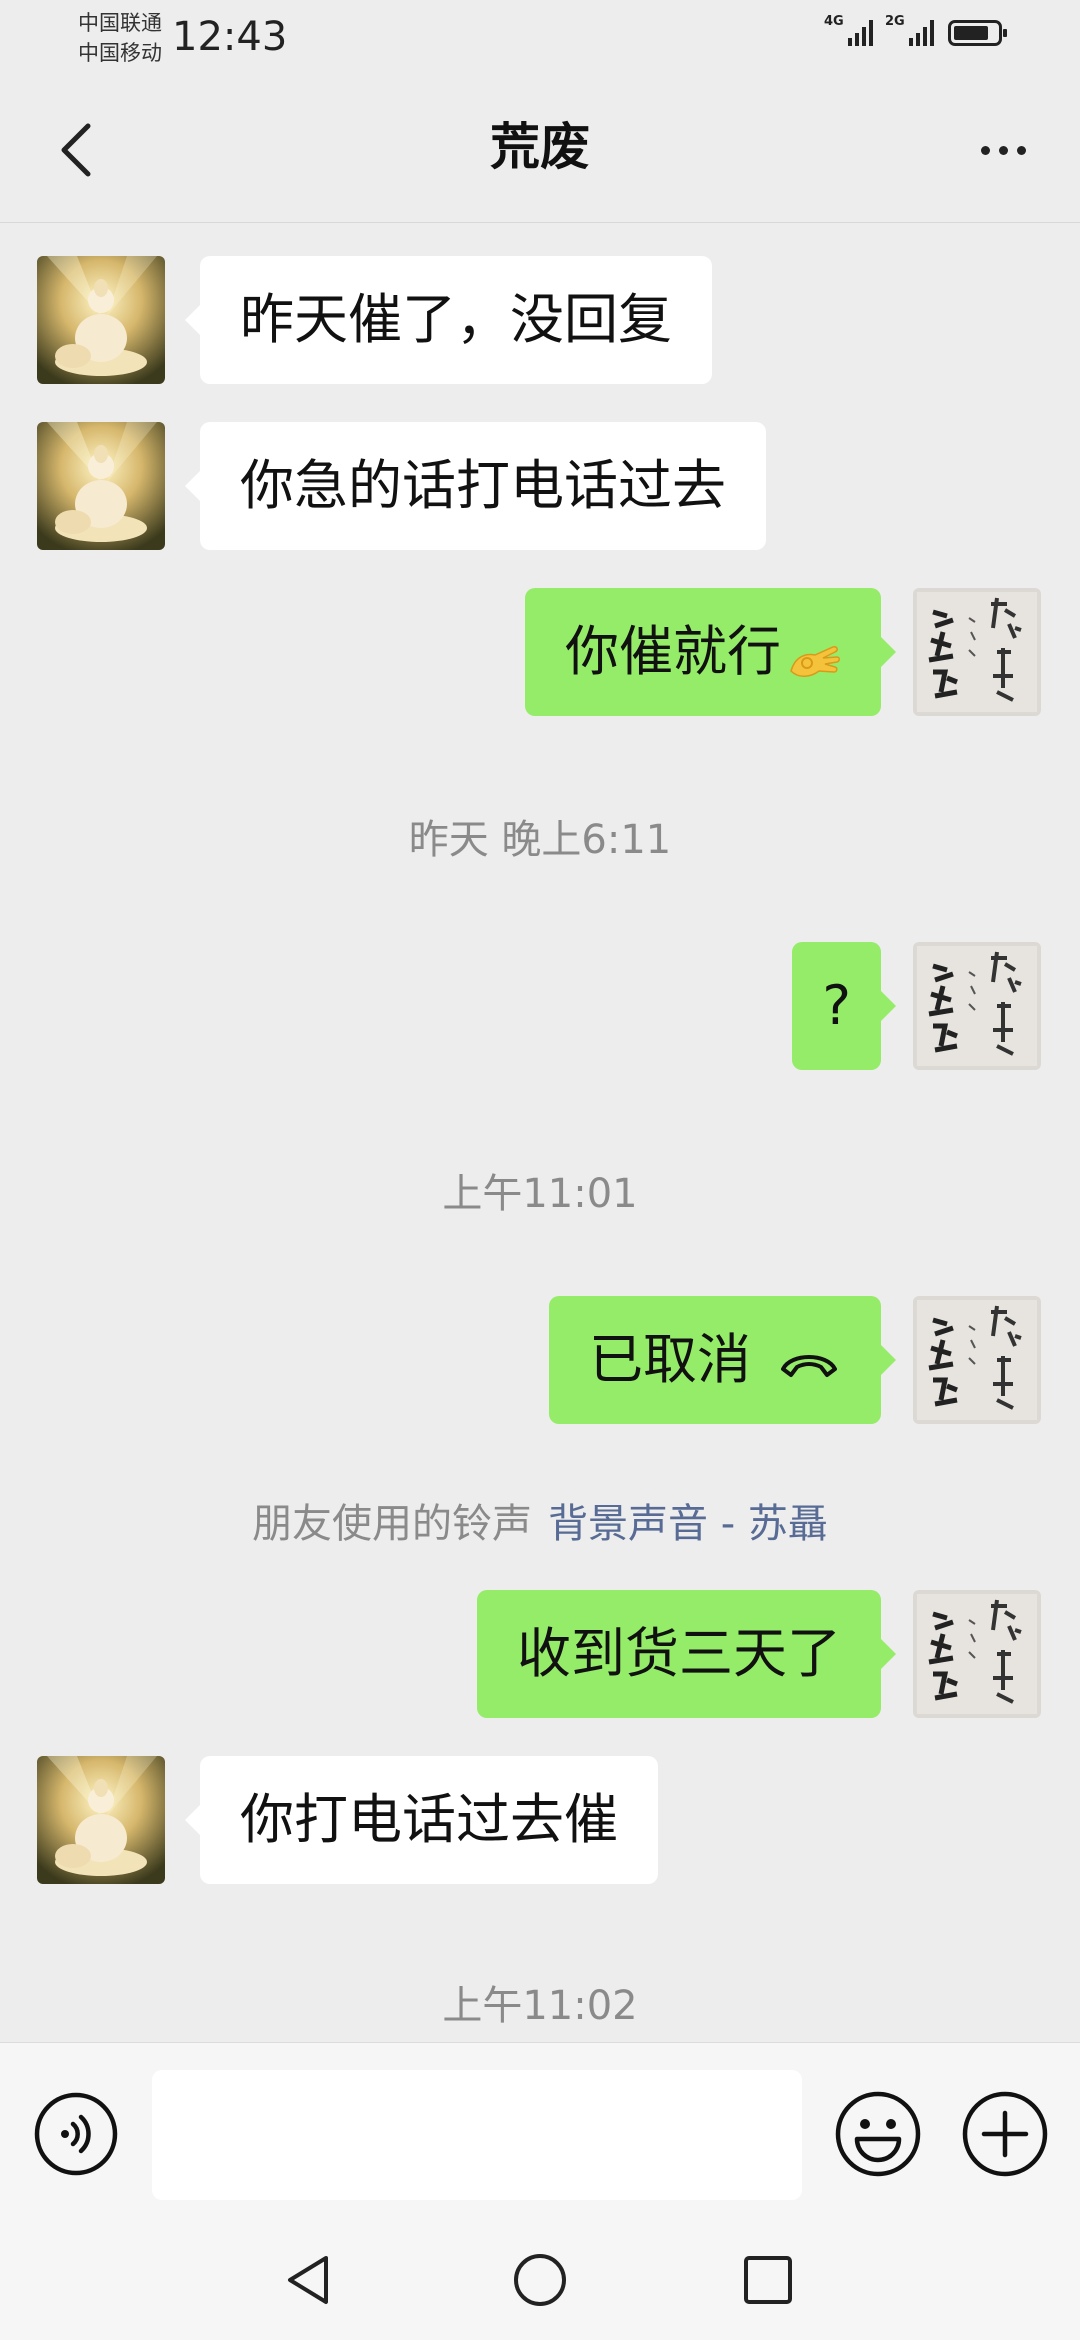 The height and width of the screenshot is (2340, 1080). Describe the element at coordinates (1005, 2134) in the screenshot. I see `plus-icon` at that location.